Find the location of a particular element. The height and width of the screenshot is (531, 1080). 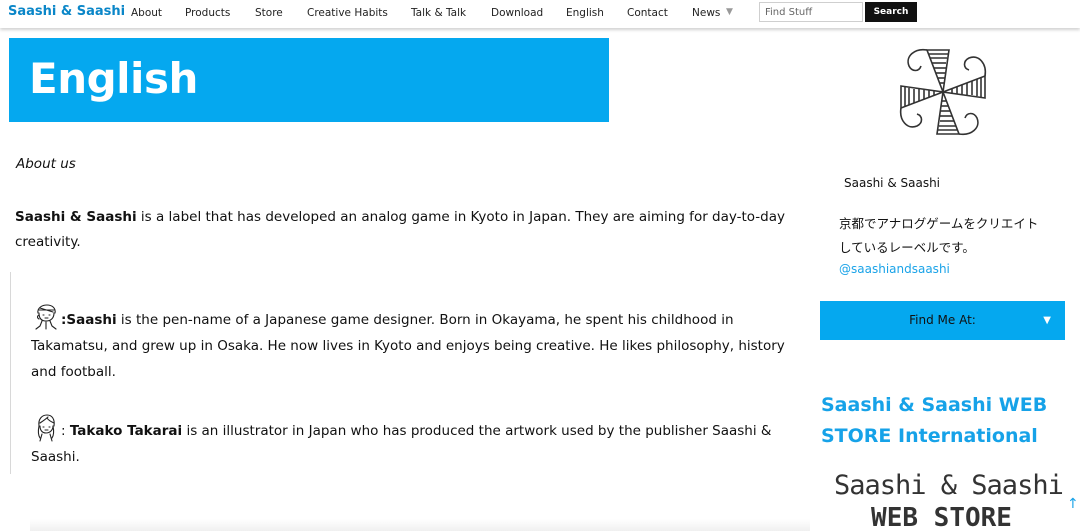

brand-link: Saashi & Saashi is located at coordinates (66, 11).